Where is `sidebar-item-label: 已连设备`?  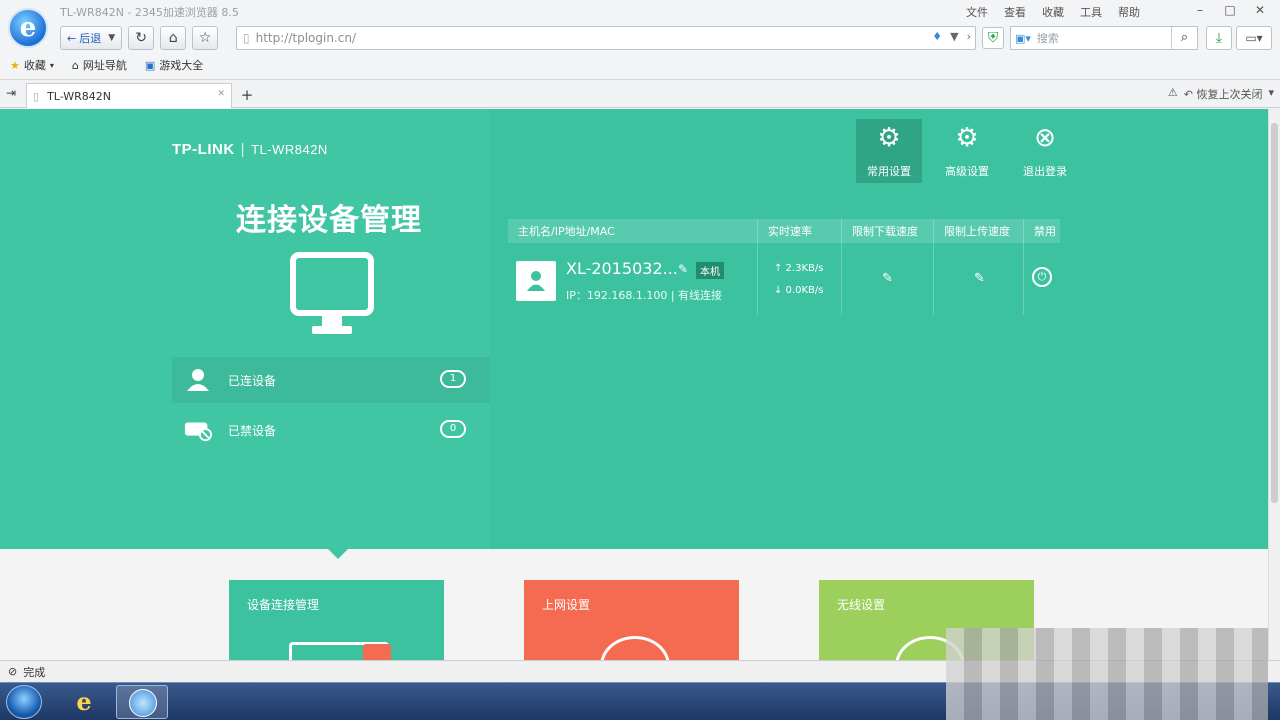 sidebar-item-label: 已连设备 is located at coordinates (252, 380).